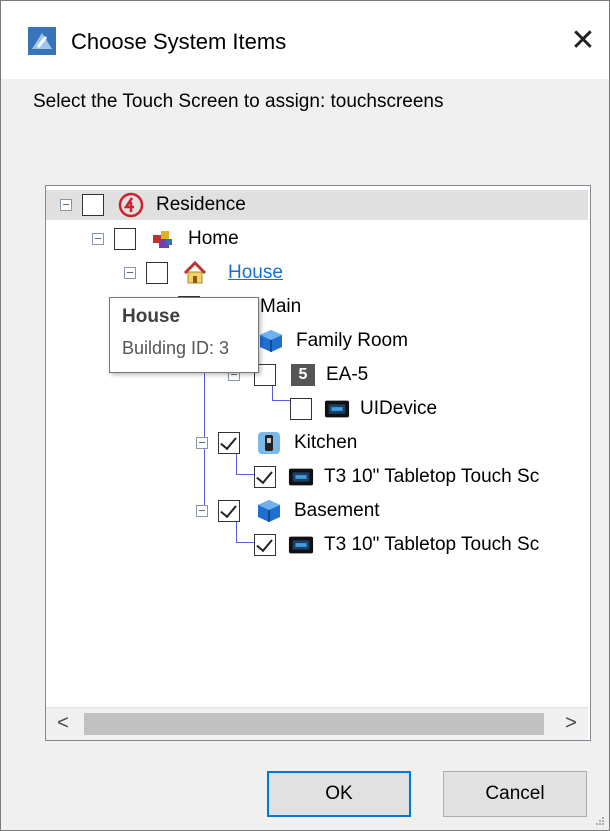 Image resolution: width=610 pixels, height=831 pixels. Describe the element at coordinates (399, 408) in the screenshot. I see `node-label: UIDevice` at that location.